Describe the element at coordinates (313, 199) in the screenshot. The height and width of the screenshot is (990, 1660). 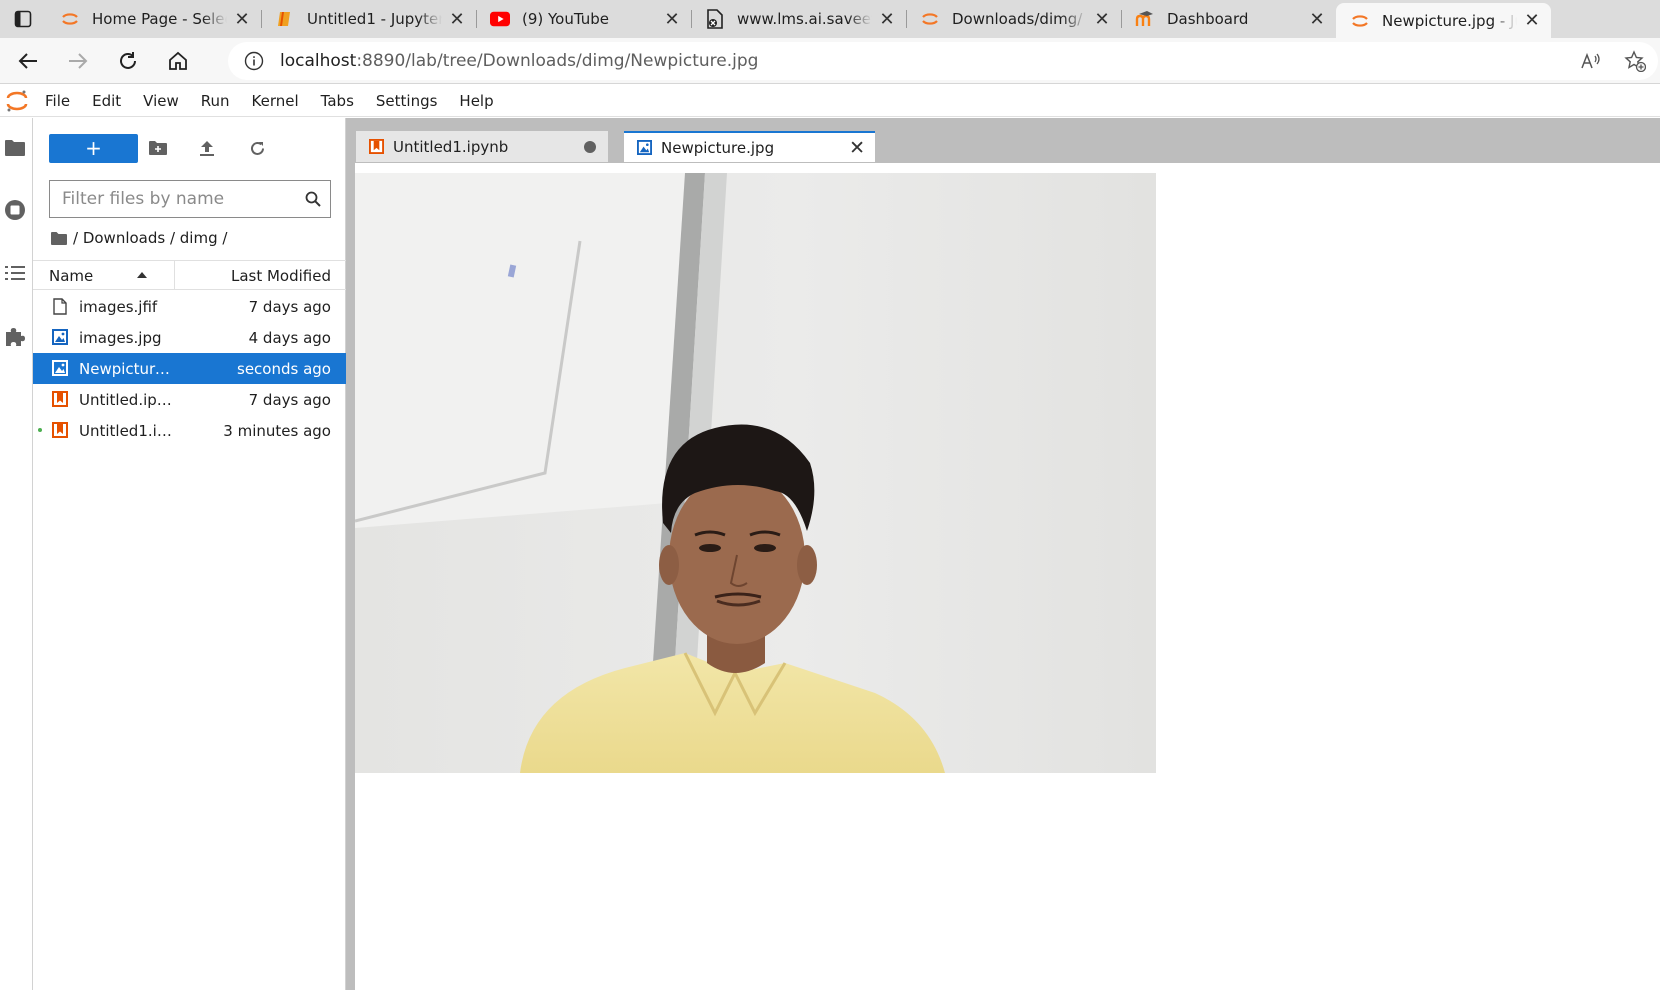
I see `search-icon` at that location.